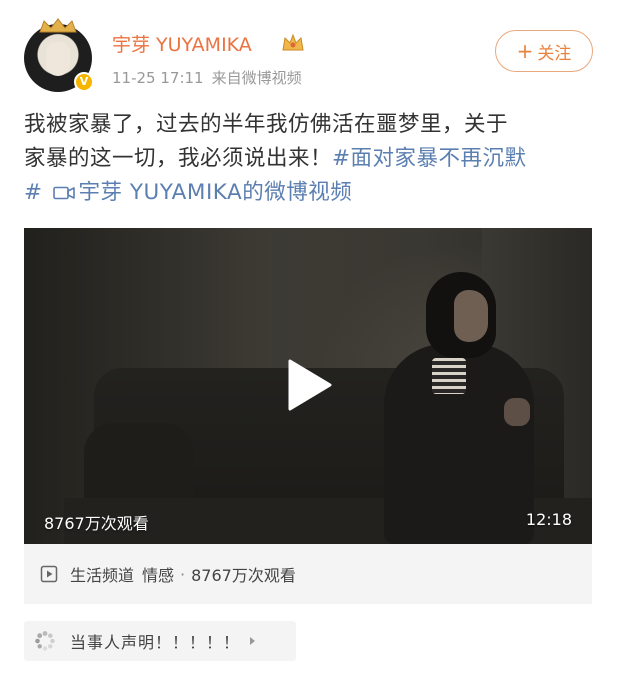 The image size is (624, 681). What do you see at coordinates (96, 523) in the screenshot?
I see `video-views-overlay: 8767万次观看` at bounding box center [96, 523].